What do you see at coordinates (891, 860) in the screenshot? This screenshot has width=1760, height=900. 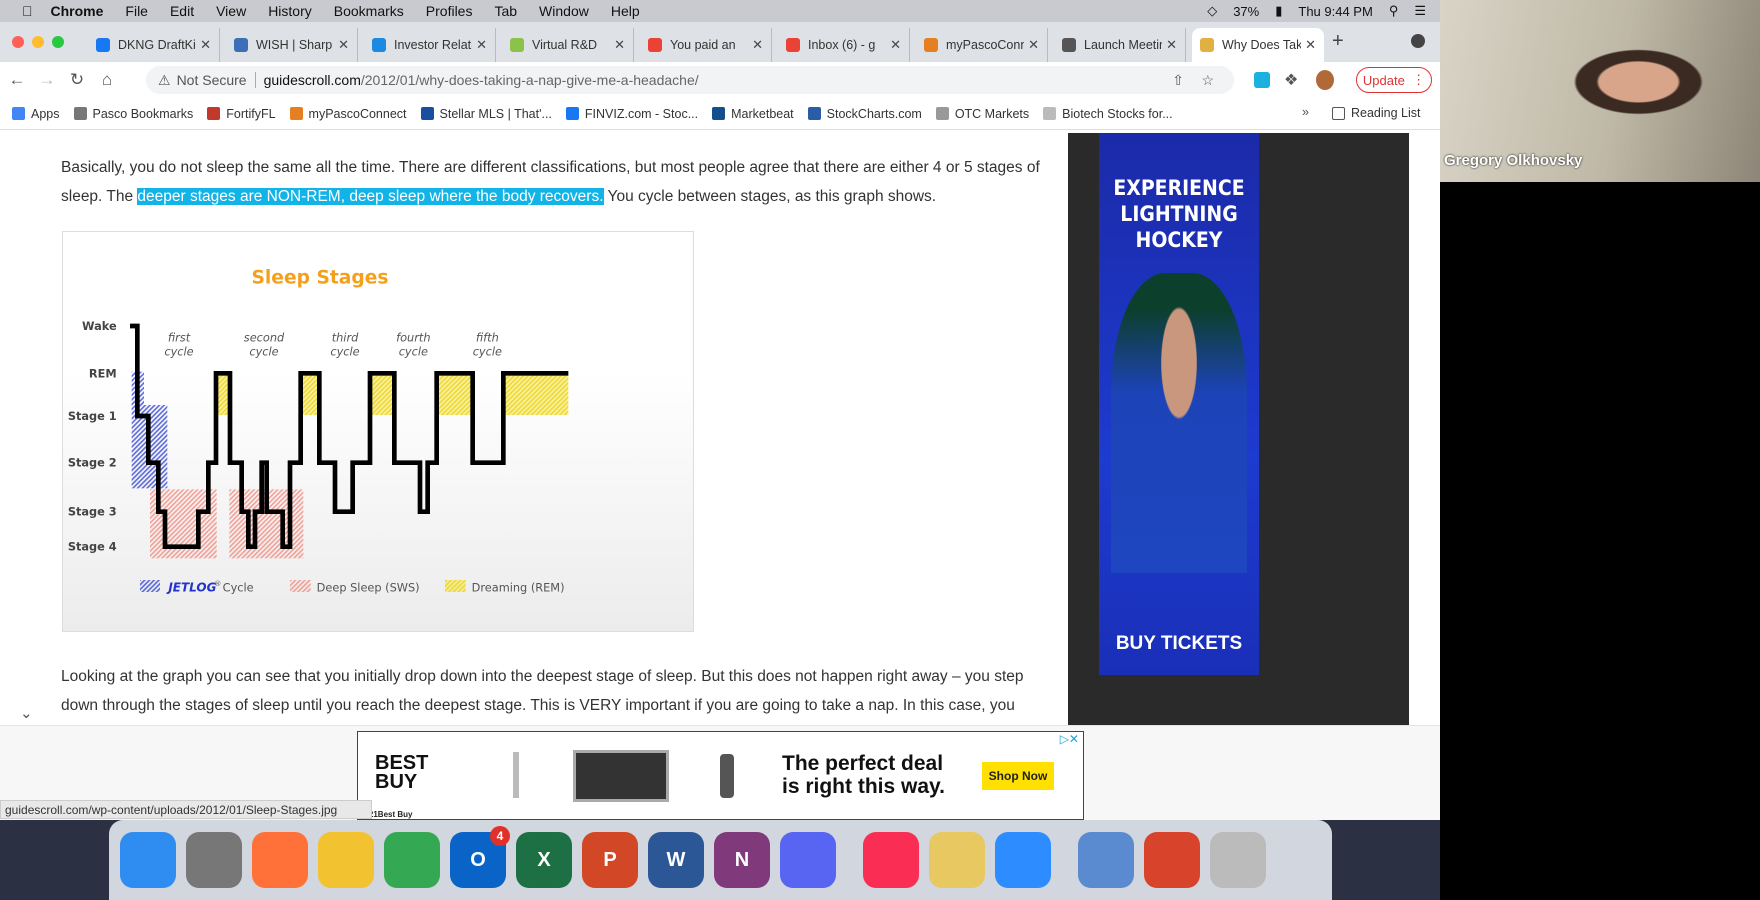 I see `dock-music-icon` at bounding box center [891, 860].